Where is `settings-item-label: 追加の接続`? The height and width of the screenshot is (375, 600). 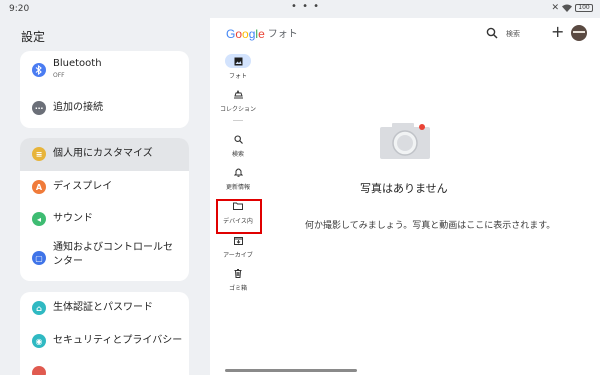
settings-item-label: 追加の接続 is located at coordinates (78, 107).